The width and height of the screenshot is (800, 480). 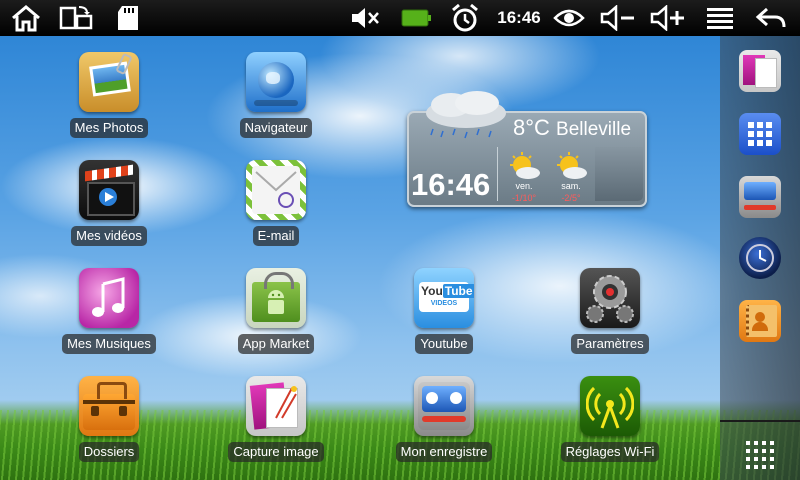 I want to click on app-label: Capture image, so click(x=276, y=452).